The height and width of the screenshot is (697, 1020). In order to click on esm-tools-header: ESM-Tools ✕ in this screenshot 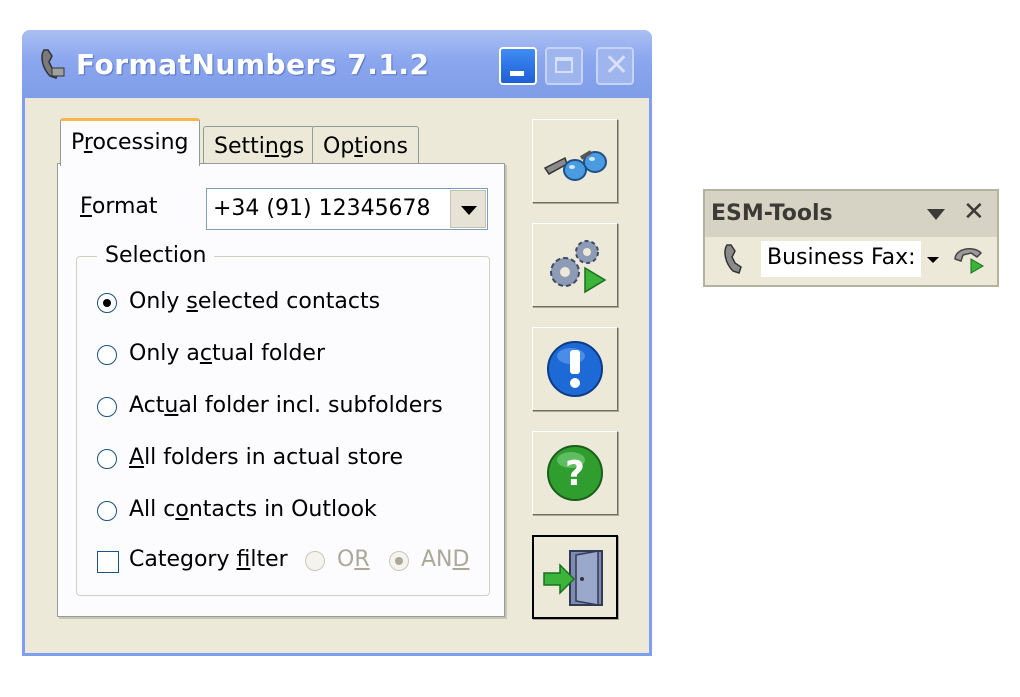, I will do `click(851, 214)`.